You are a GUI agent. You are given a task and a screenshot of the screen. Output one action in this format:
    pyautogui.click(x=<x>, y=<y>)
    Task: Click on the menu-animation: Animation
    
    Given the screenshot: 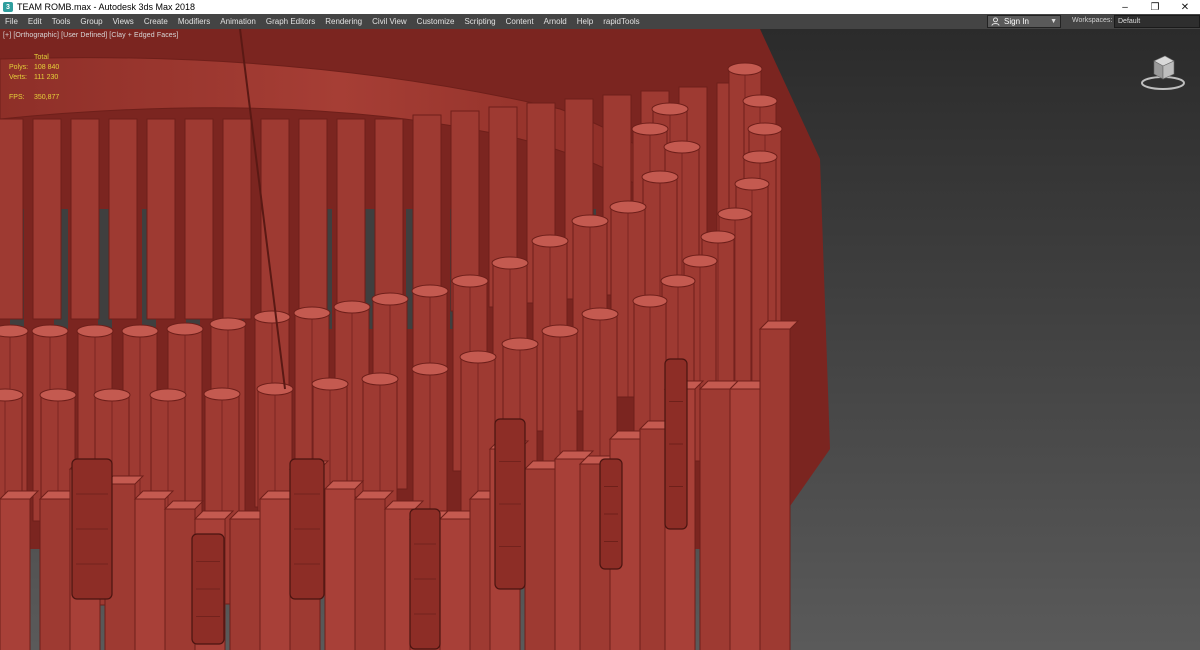 What is the action you would take?
    pyautogui.click(x=238, y=21)
    